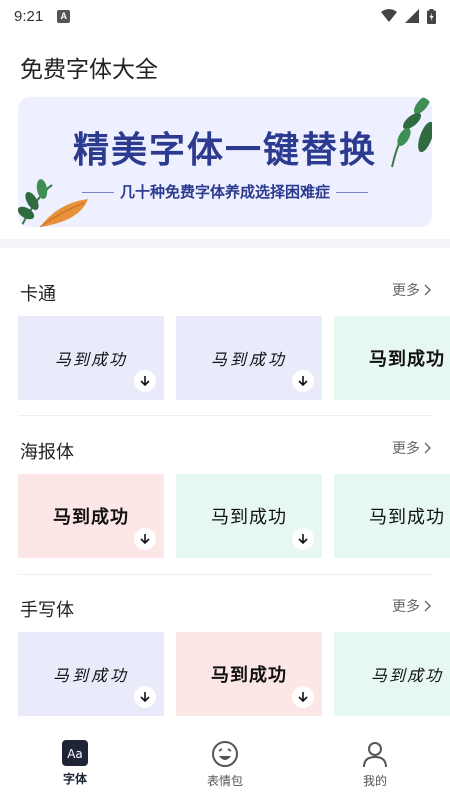 Image resolution: width=450 pixels, height=800 pixels. What do you see at coordinates (225, 16) in the screenshot?
I see `status-bar: 9:21 A` at bounding box center [225, 16].